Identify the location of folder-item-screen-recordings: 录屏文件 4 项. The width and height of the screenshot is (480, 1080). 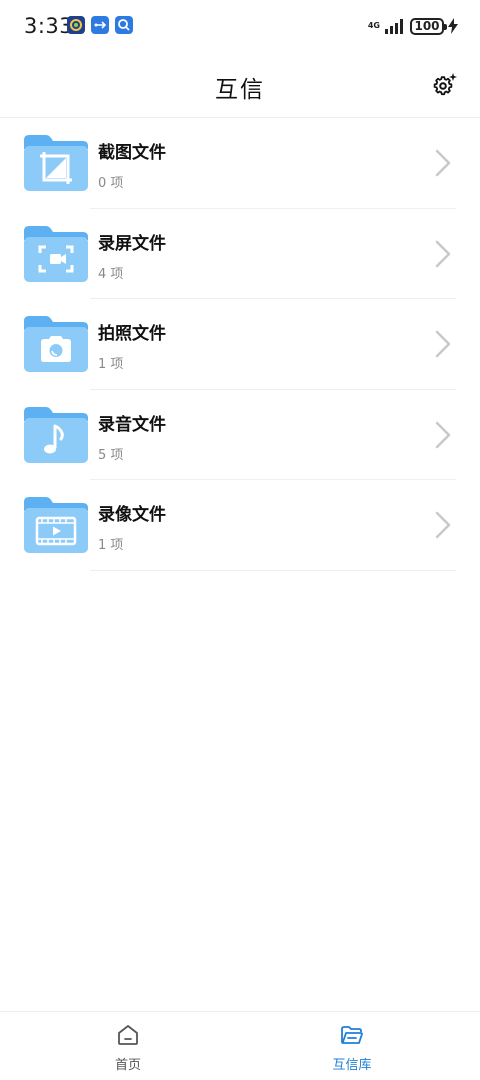
(240, 254).